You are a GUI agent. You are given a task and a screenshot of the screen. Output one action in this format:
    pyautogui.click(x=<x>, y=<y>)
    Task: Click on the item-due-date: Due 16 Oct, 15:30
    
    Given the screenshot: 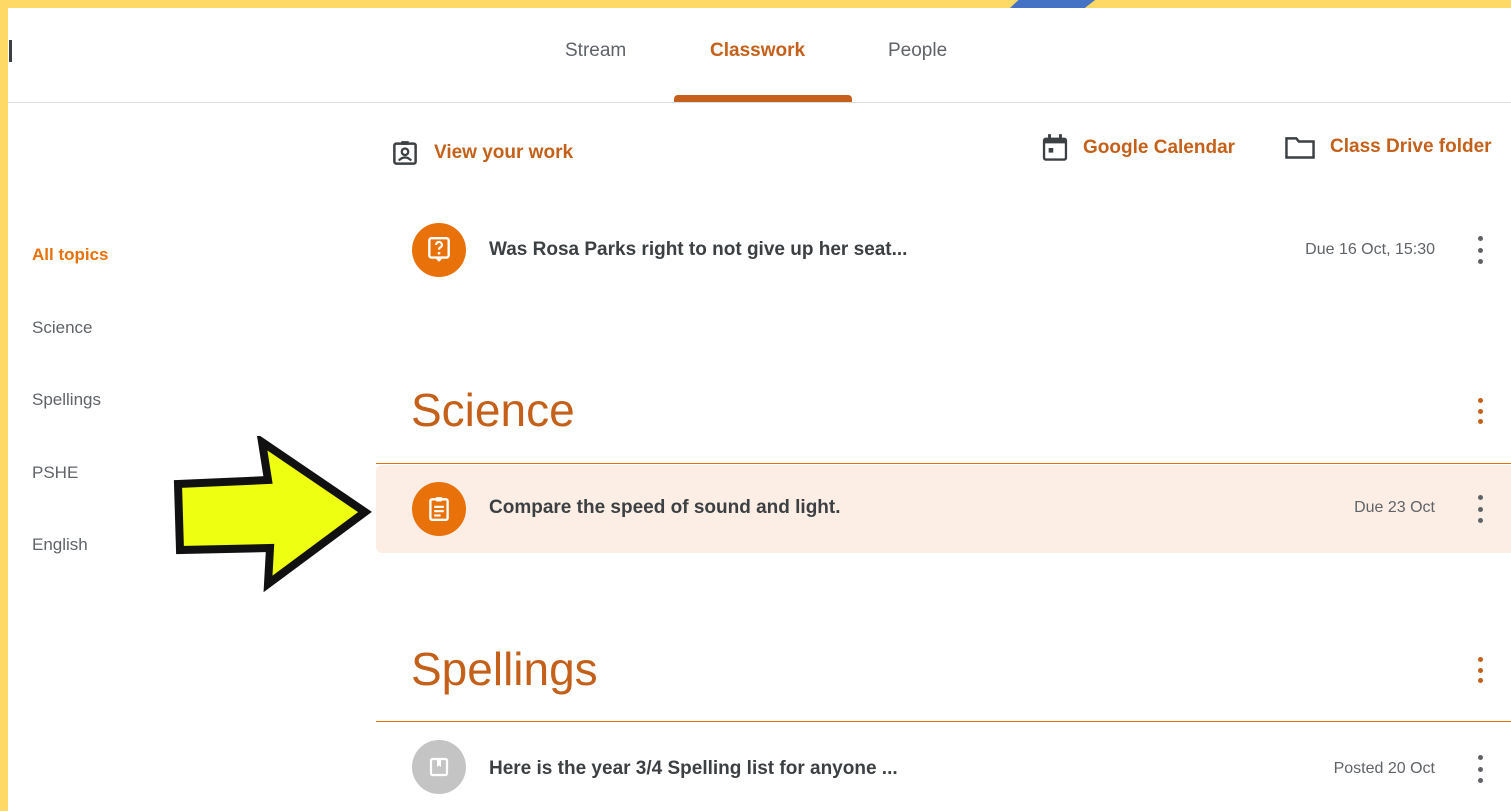 What is the action you would take?
    pyautogui.click(x=1370, y=249)
    